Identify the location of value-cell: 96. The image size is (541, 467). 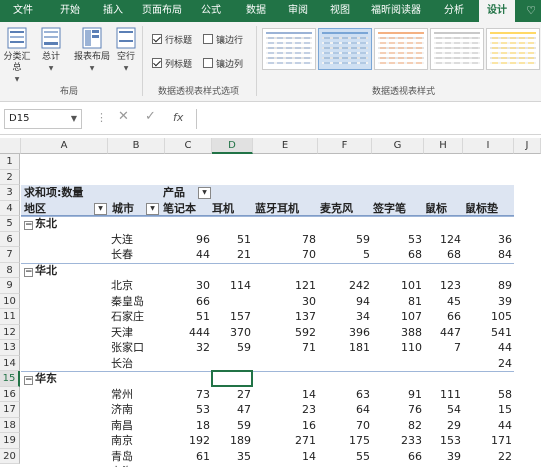
(203, 239).